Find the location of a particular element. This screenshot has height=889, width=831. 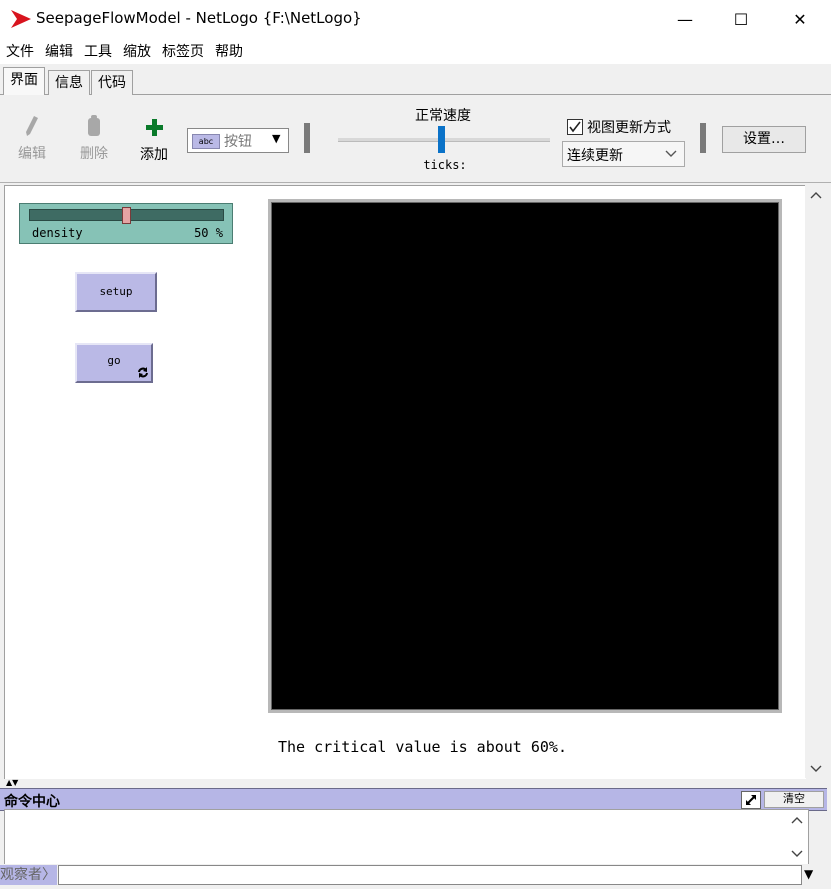

menu-help: 帮助 is located at coordinates (228, 49).